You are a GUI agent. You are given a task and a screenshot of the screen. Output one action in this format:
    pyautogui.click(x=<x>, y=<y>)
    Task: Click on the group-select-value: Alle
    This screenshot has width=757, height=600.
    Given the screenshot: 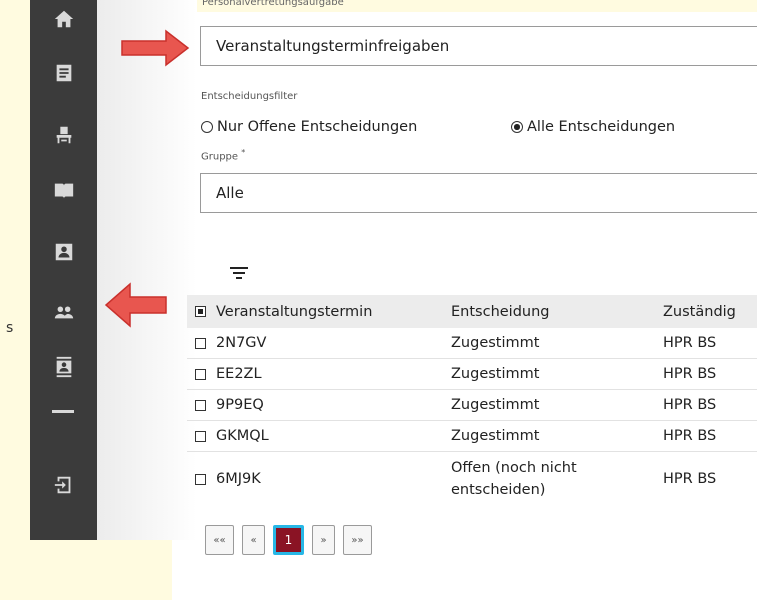 What is the action you would take?
    pyautogui.click(x=230, y=193)
    